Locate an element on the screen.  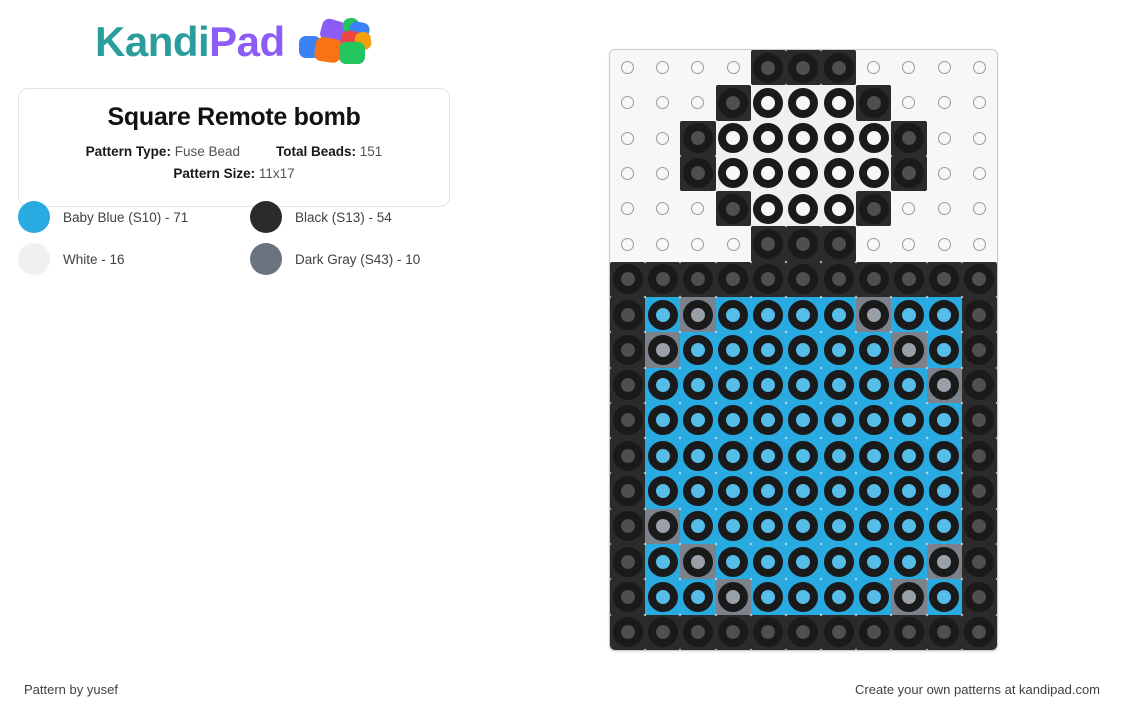
legend-item: Baby Blue (S10) - 71 is located at coordinates (134, 217).